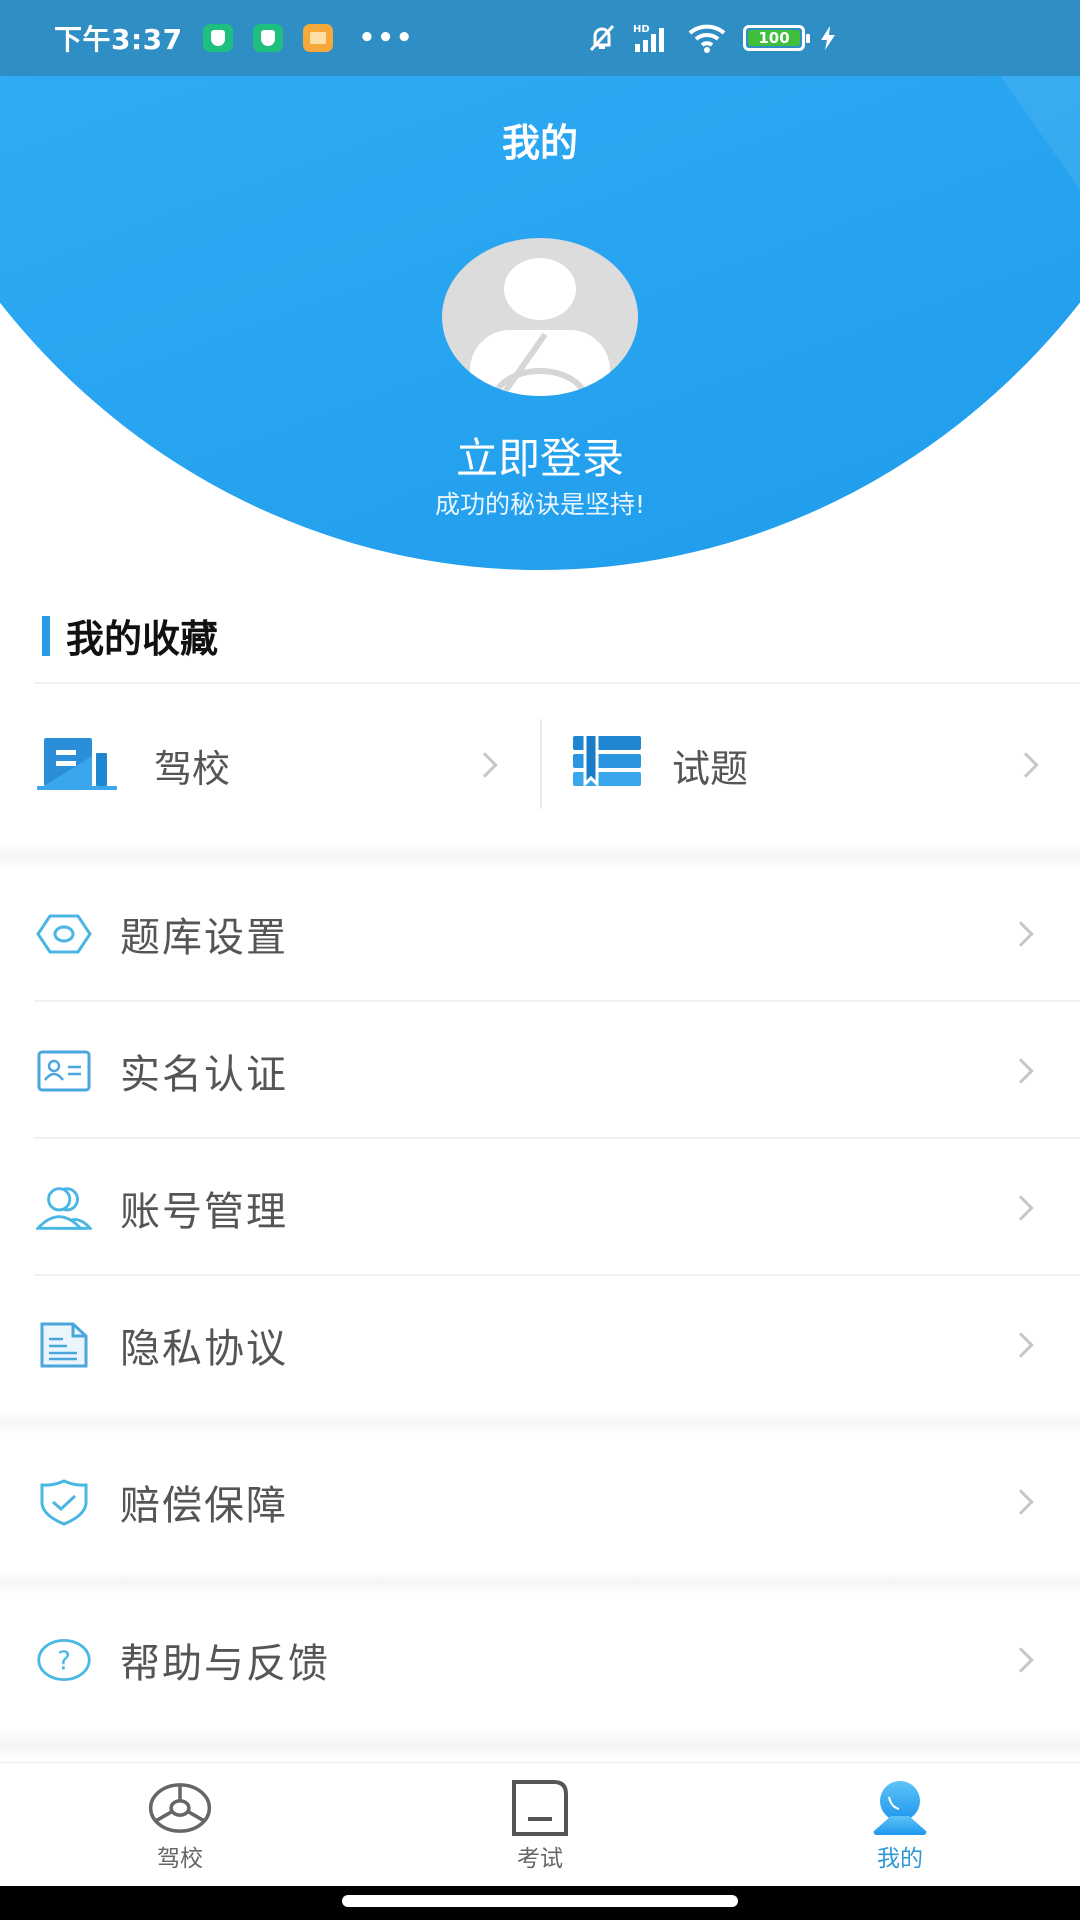 This screenshot has height=1920, width=1080. What do you see at coordinates (607, 762) in the screenshot?
I see `question-bank-icon` at bounding box center [607, 762].